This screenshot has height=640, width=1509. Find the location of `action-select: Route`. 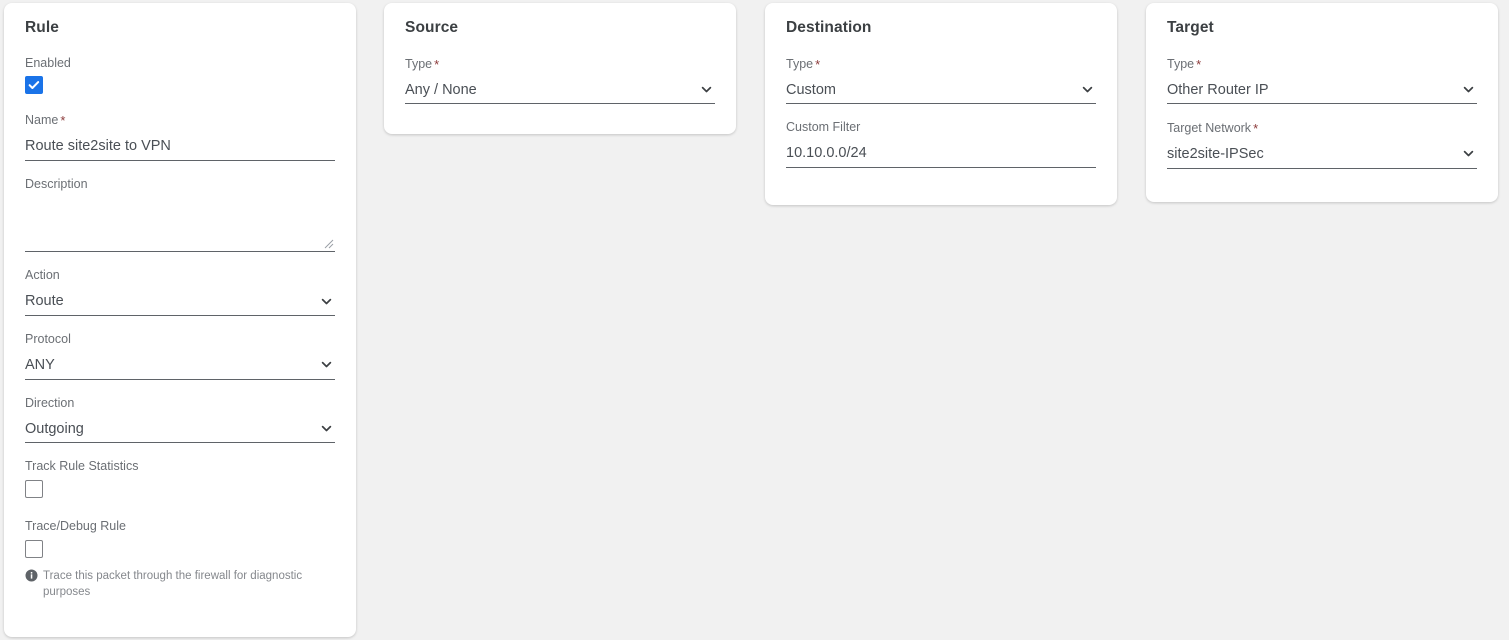

action-select: Route is located at coordinates (180, 303).